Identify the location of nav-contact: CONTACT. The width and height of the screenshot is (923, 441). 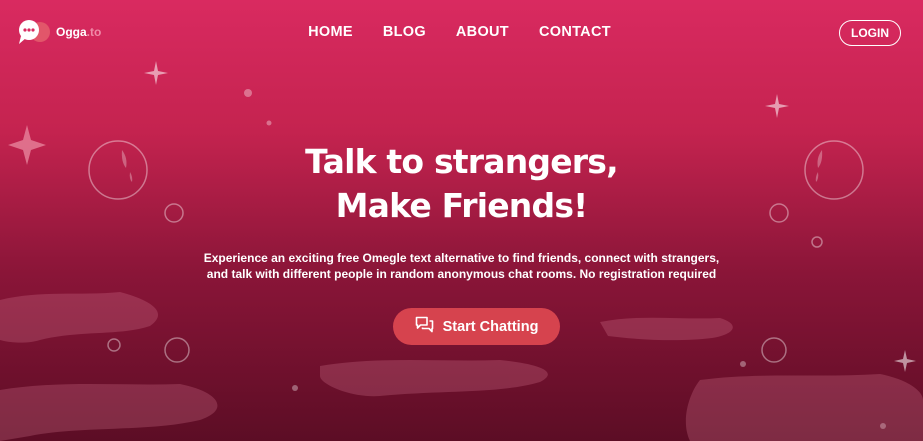
(575, 32).